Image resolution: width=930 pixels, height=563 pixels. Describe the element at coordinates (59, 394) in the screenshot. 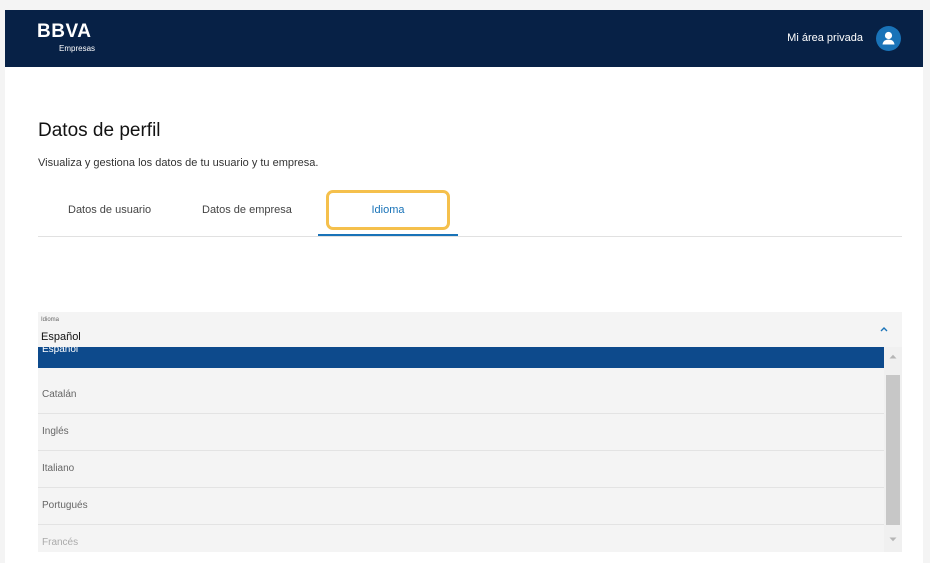

I see `option-label: Catalán` at that location.